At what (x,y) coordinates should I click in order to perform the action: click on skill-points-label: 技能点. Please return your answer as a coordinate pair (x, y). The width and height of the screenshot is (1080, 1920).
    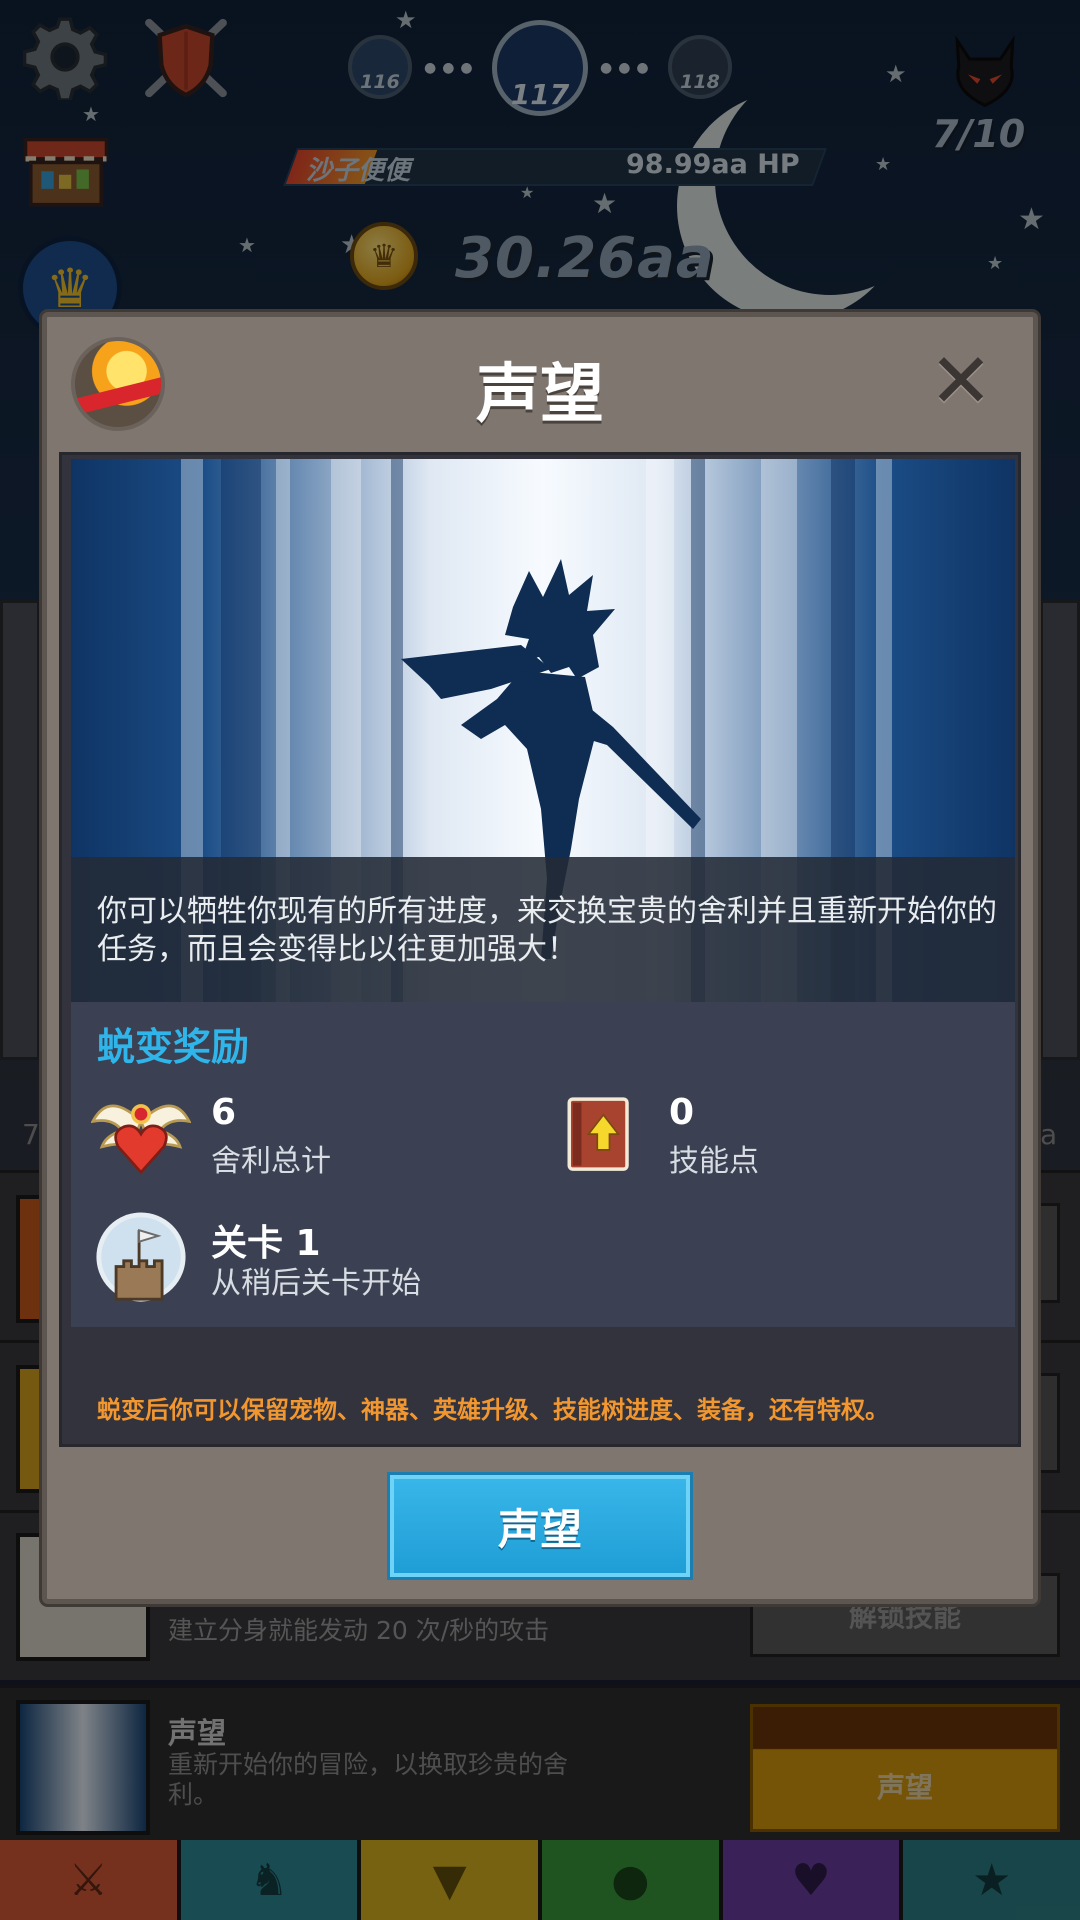
    Looking at the image, I should click on (714, 1161).